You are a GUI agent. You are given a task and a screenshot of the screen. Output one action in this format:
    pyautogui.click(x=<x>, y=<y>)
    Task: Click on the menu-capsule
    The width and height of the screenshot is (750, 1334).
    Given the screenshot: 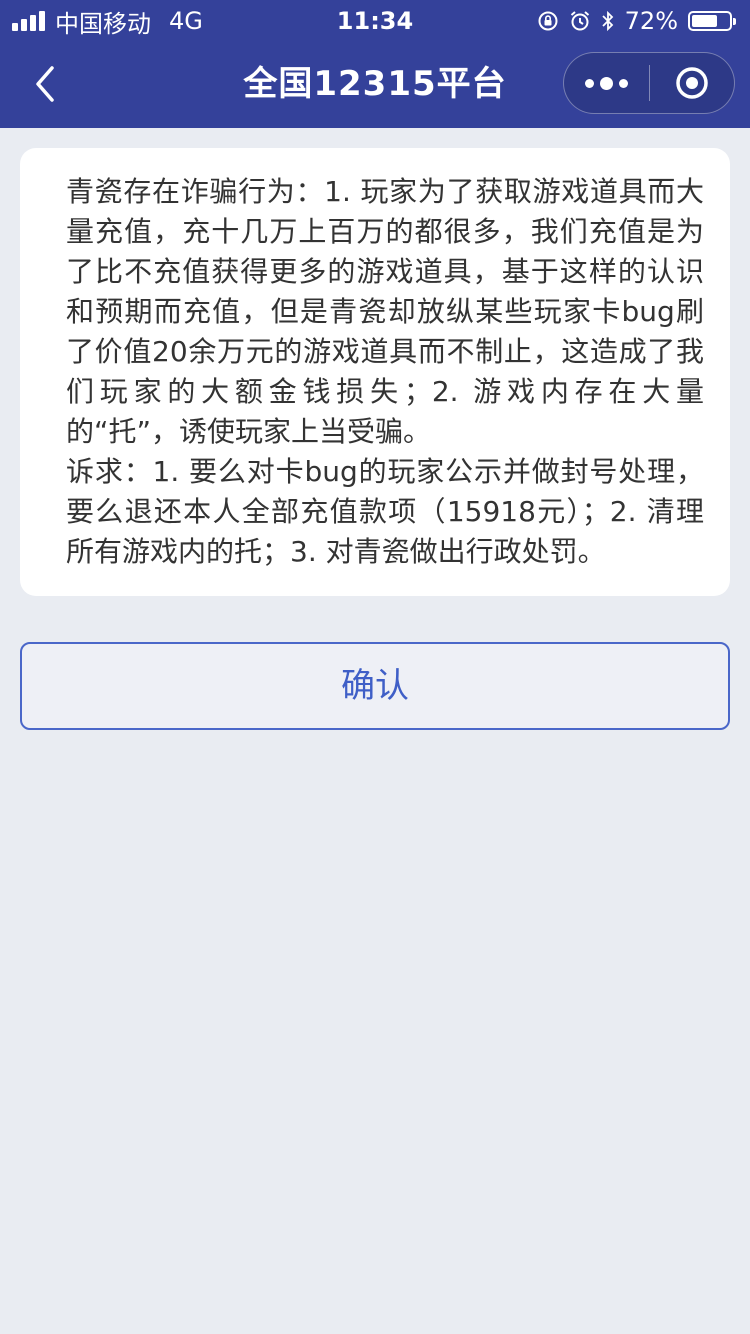 What is the action you would take?
    pyautogui.click(x=649, y=83)
    